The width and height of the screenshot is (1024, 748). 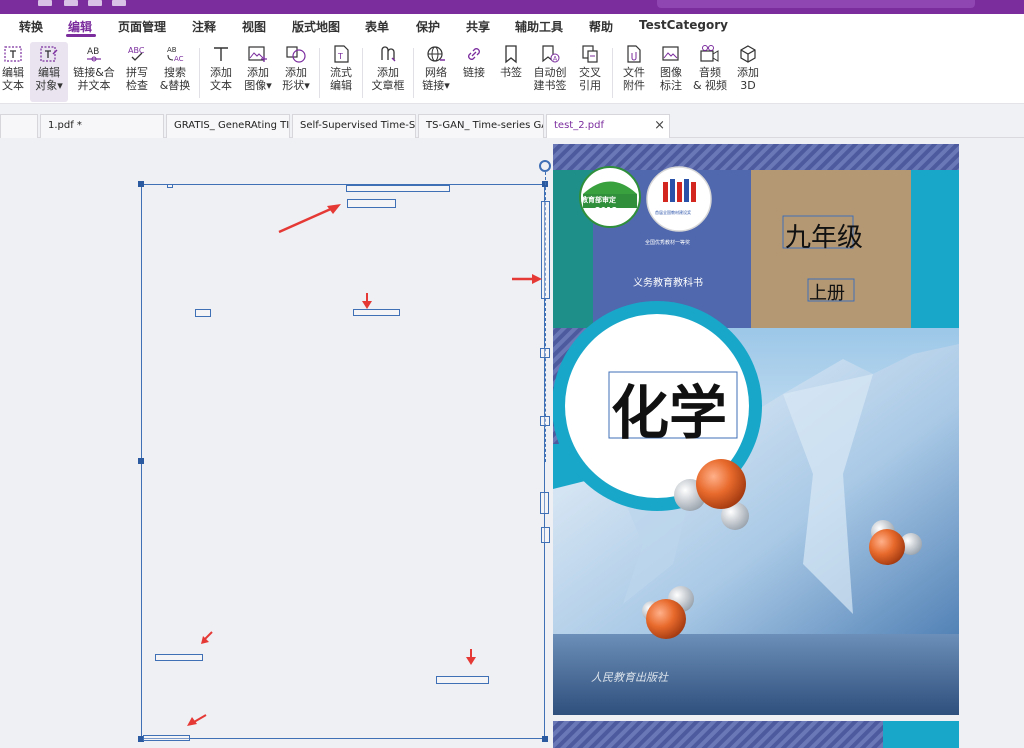 What do you see at coordinates (316, 26) in the screenshot?
I see `menu-layout-map: 版式地图` at bounding box center [316, 26].